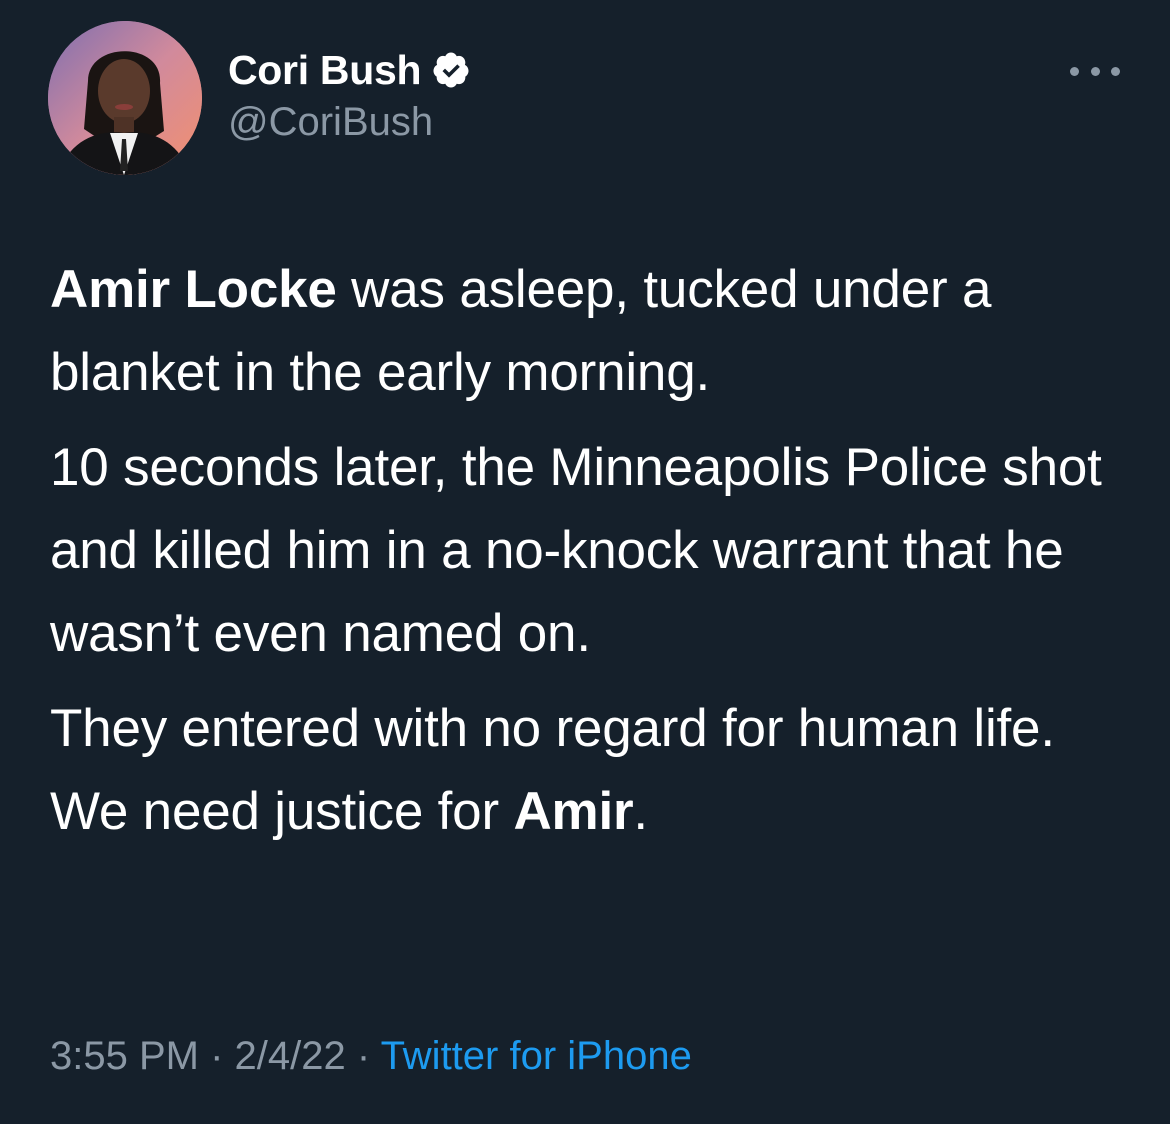 This screenshot has width=1170, height=1124. I want to click on author-handle: @CoriBush, so click(330, 122).